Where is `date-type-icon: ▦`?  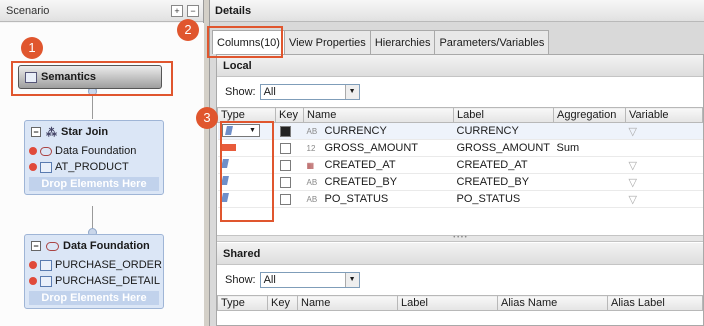 date-type-icon: ▦ is located at coordinates (310, 165).